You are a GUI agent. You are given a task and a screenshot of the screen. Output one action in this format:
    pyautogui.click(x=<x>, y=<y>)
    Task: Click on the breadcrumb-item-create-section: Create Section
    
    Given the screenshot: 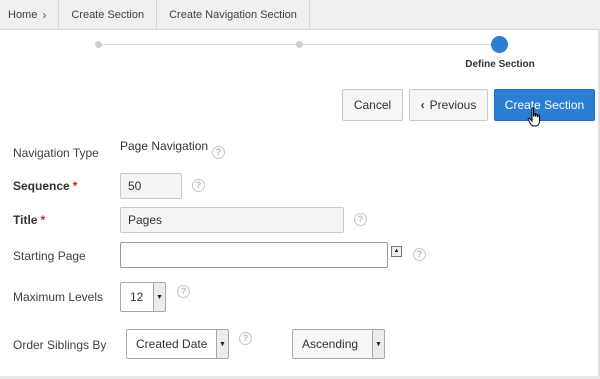 What is the action you would take?
    pyautogui.click(x=108, y=14)
    